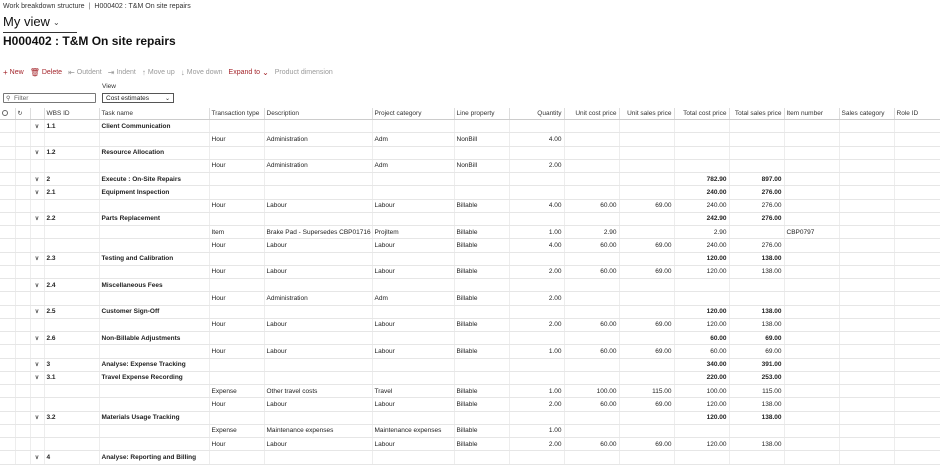 Image resolution: width=940 pixels, height=465 pixels. I want to click on circle-icon, so click(5, 112).